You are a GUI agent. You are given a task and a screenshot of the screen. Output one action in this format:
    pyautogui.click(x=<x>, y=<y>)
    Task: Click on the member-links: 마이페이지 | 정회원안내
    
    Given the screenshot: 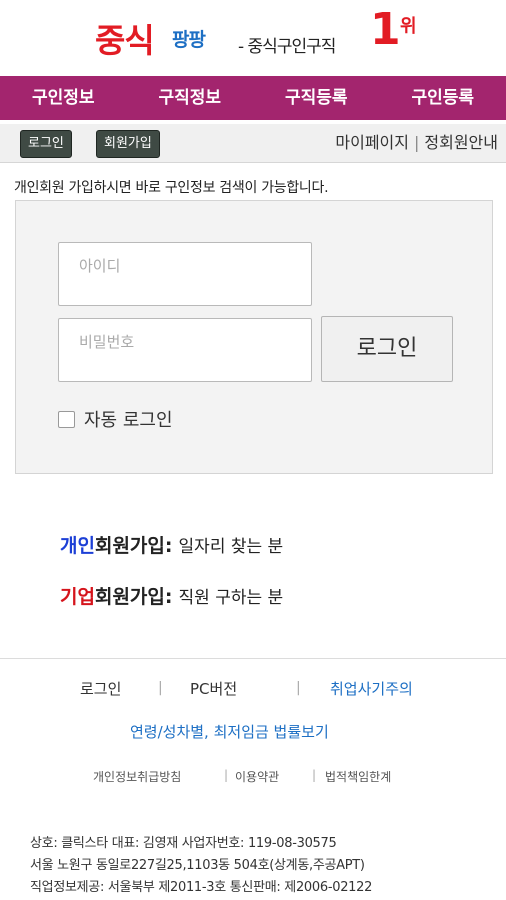 What is the action you would take?
    pyautogui.click(x=416, y=143)
    